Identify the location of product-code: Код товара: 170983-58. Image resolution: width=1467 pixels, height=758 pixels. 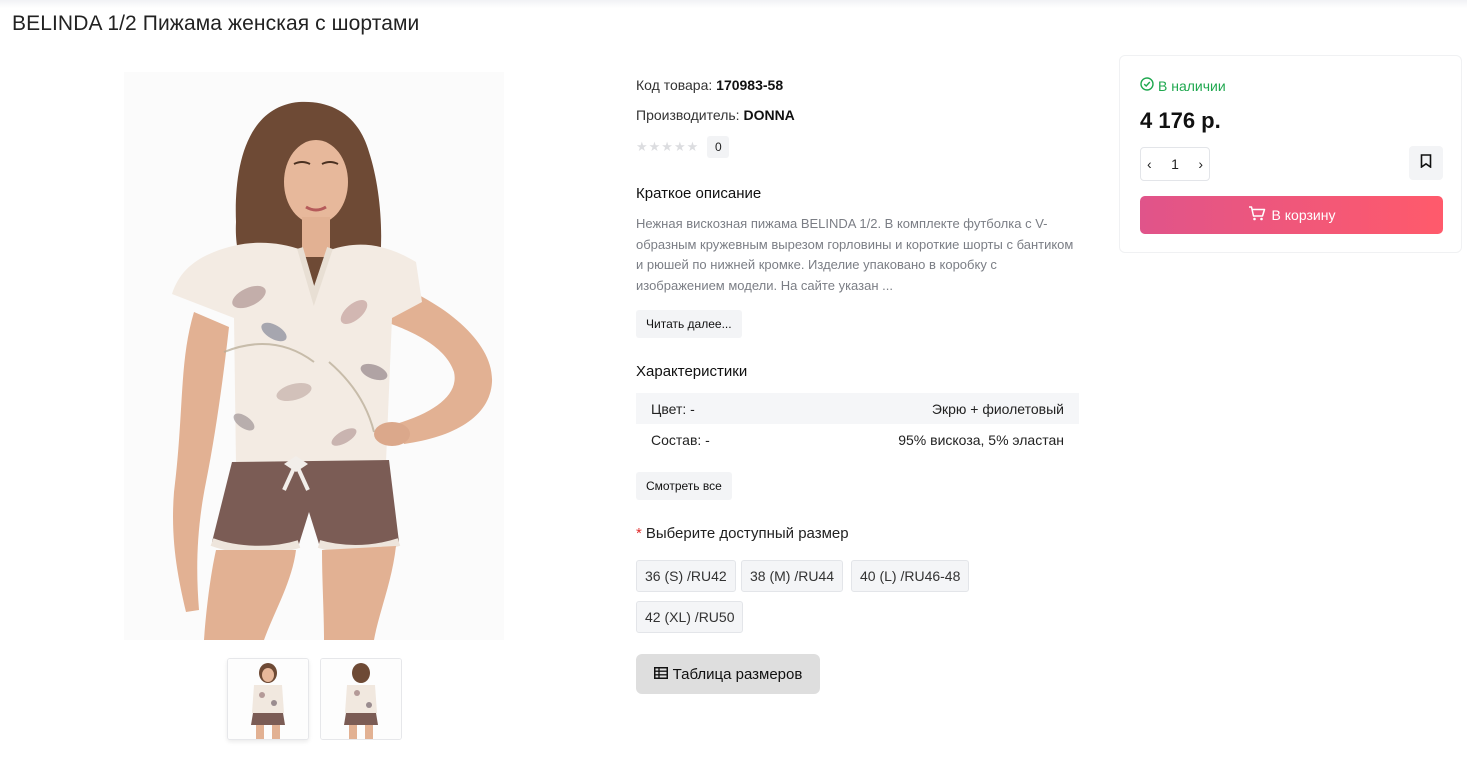
(858, 85).